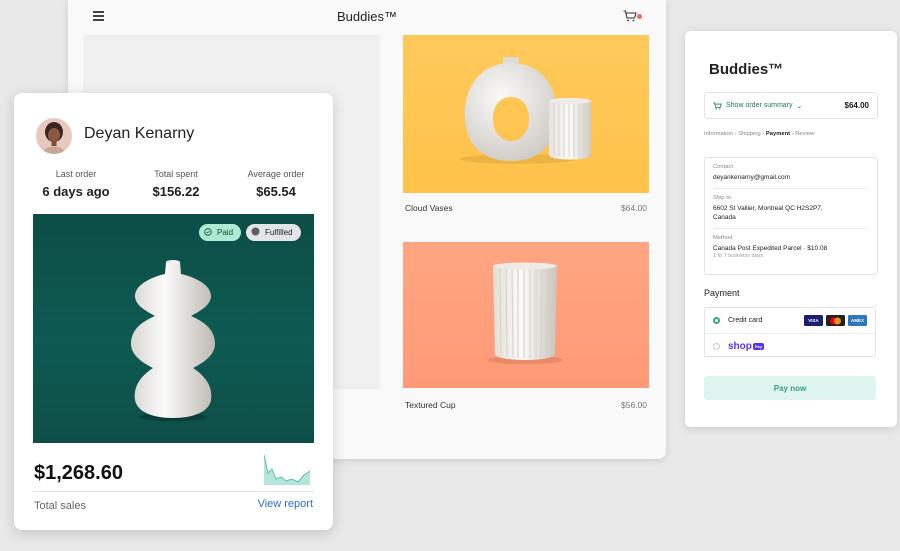 The width and height of the screenshot is (900, 551). What do you see at coordinates (287, 469) in the screenshot?
I see `sales-sparkline` at bounding box center [287, 469].